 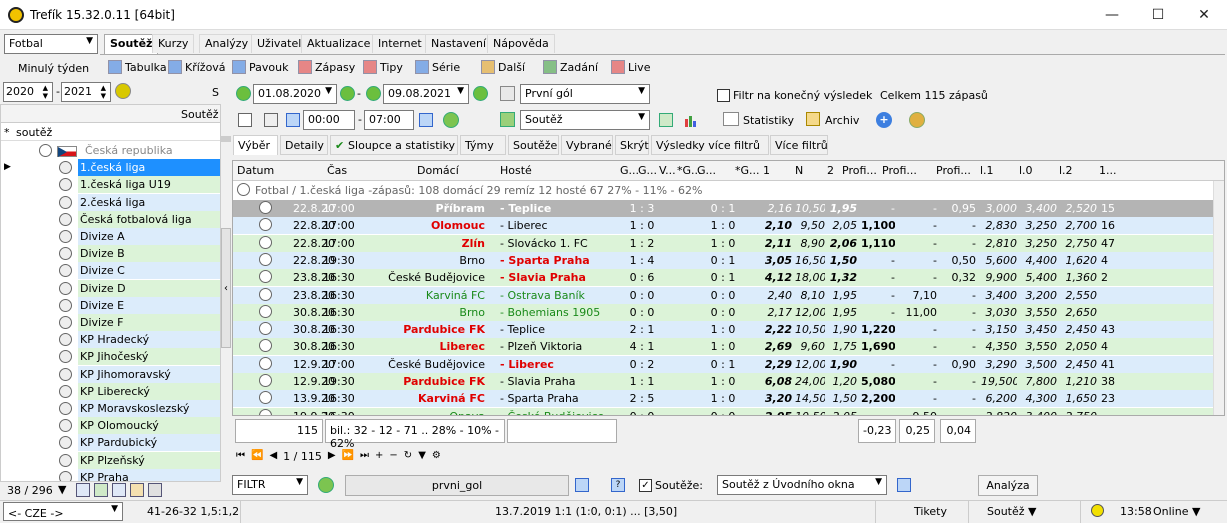 What do you see at coordinates (1158, 15) in the screenshot?
I see `maximize-button: ☐` at bounding box center [1158, 15].